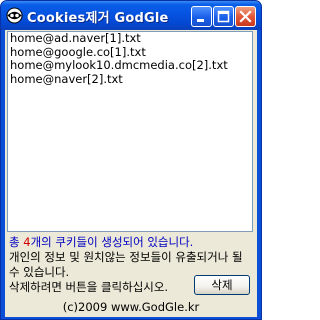  What do you see at coordinates (118, 52) in the screenshot?
I see `list-item: home@google.co[1].txt` at bounding box center [118, 52].